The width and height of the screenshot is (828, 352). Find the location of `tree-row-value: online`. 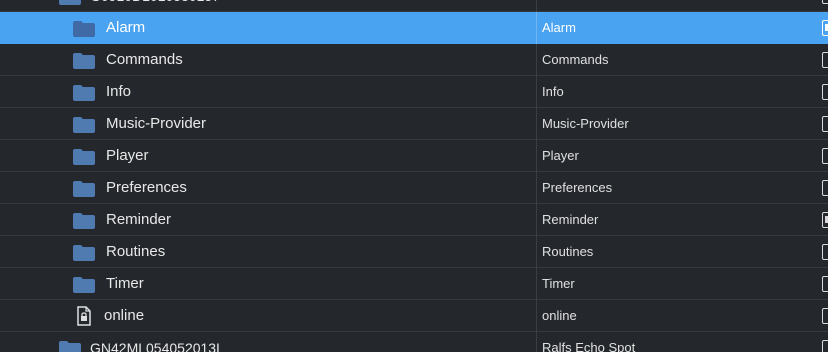

tree-row-value: online is located at coordinates (559, 315).